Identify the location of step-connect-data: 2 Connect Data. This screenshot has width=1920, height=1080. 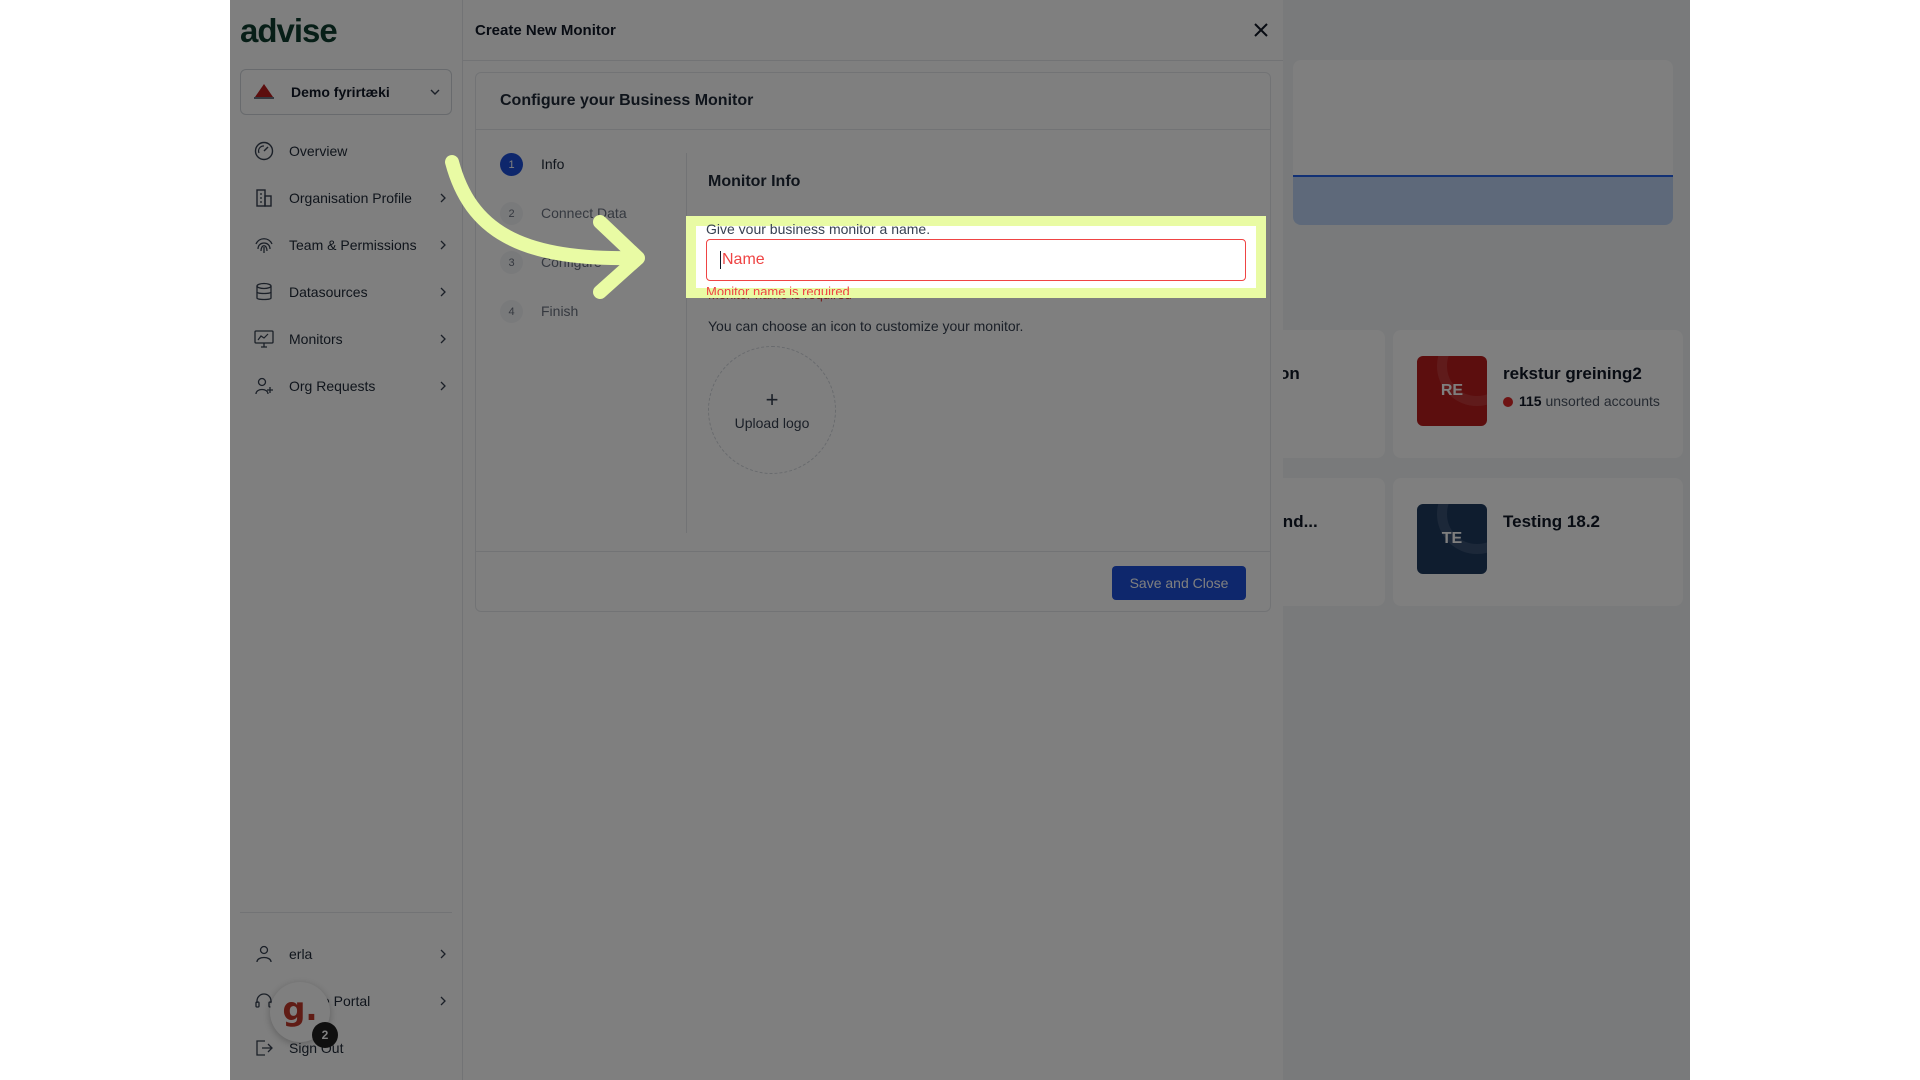
(590, 226).